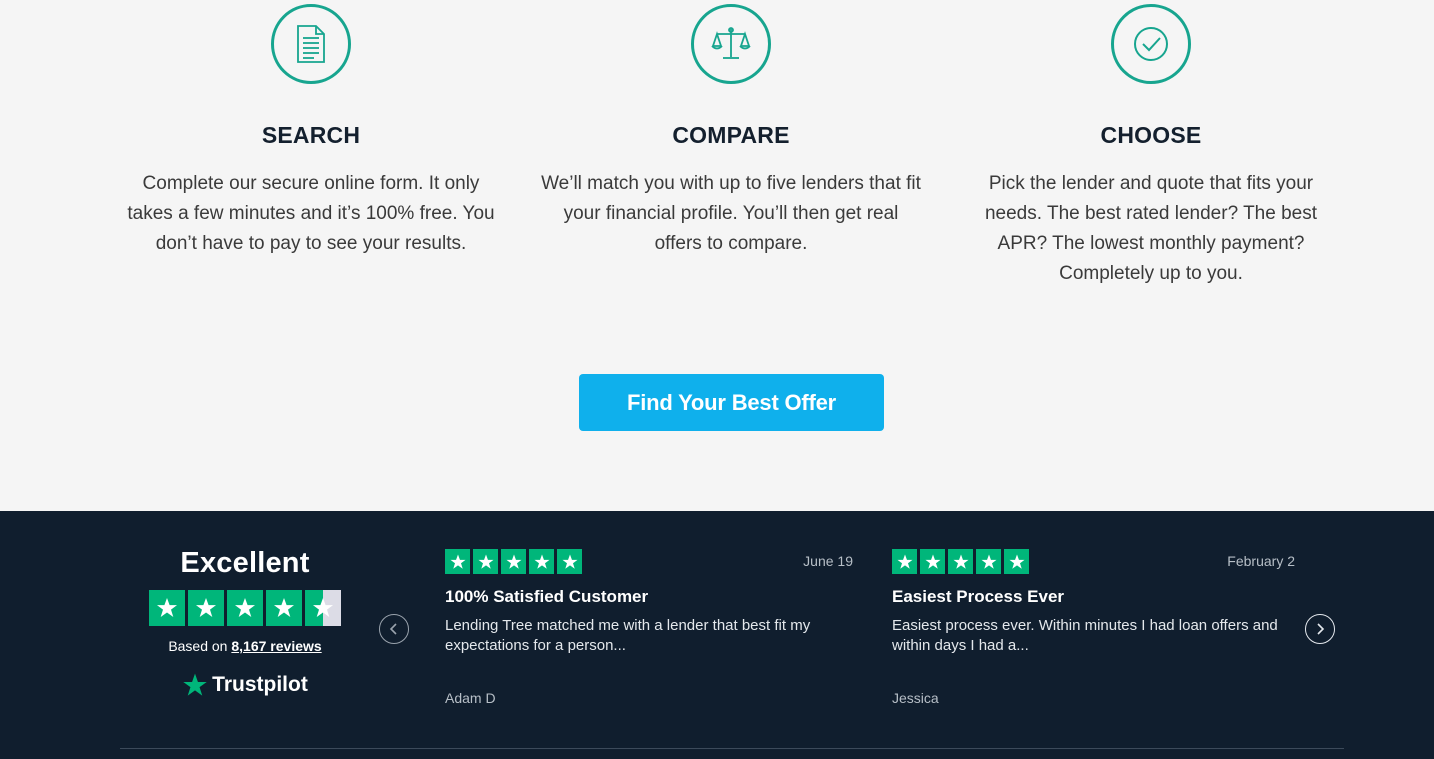 Image resolution: width=1434 pixels, height=759 pixels. I want to click on document-icon, so click(311, 44).